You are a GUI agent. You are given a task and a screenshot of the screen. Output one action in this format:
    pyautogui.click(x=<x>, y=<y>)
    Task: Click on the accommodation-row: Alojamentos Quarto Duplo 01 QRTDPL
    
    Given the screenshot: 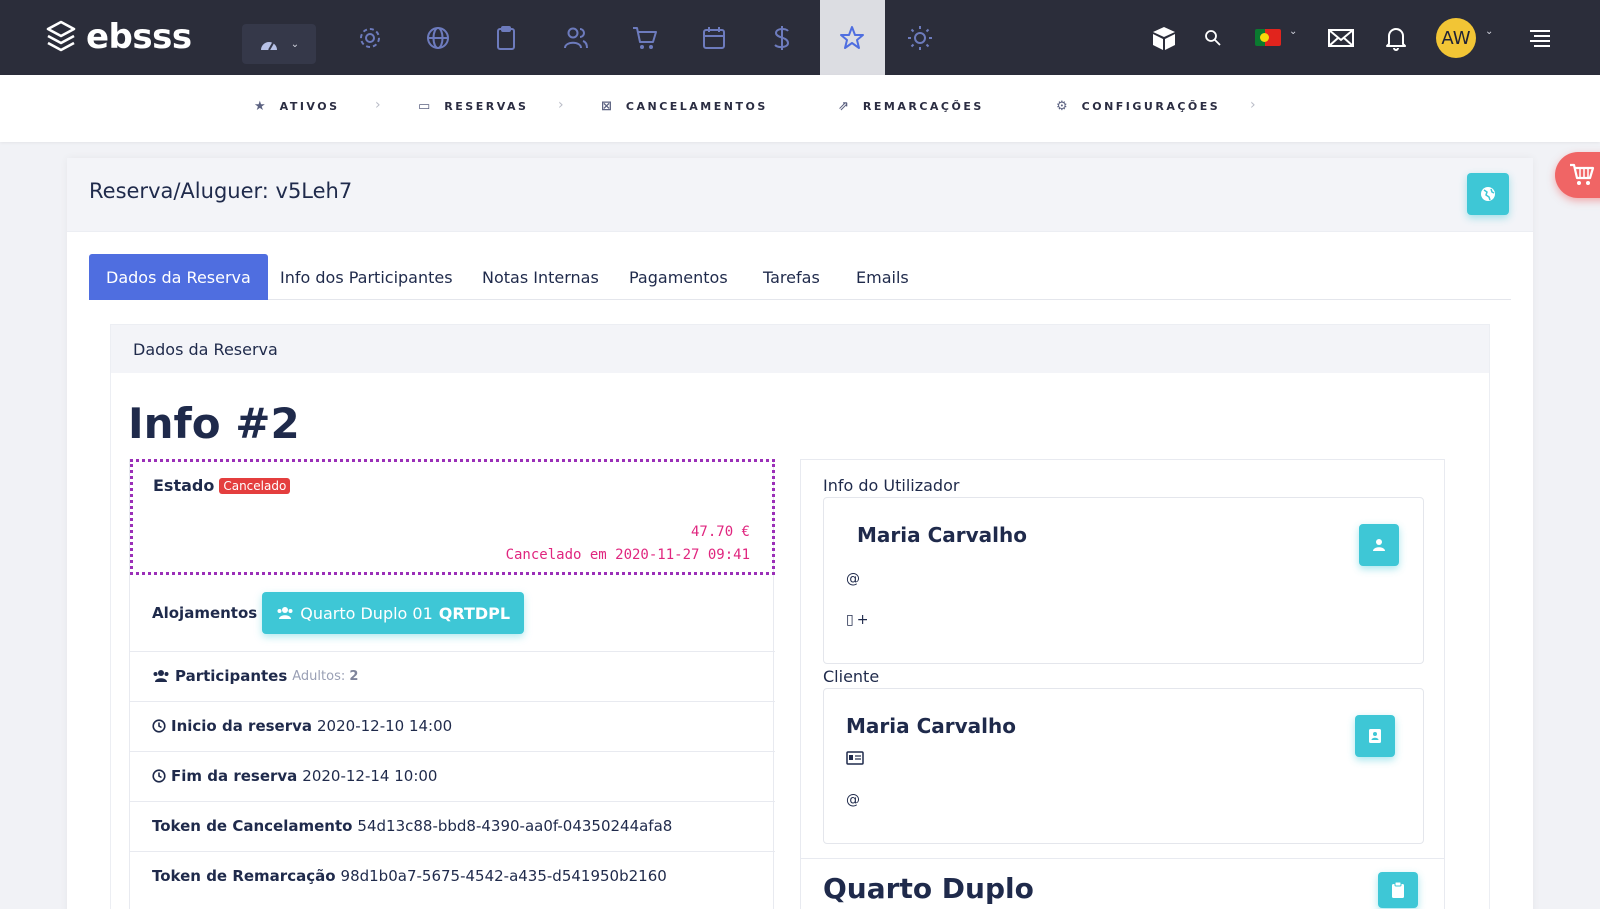 What is the action you would take?
    pyautogui.click(x=452, y=613)
    